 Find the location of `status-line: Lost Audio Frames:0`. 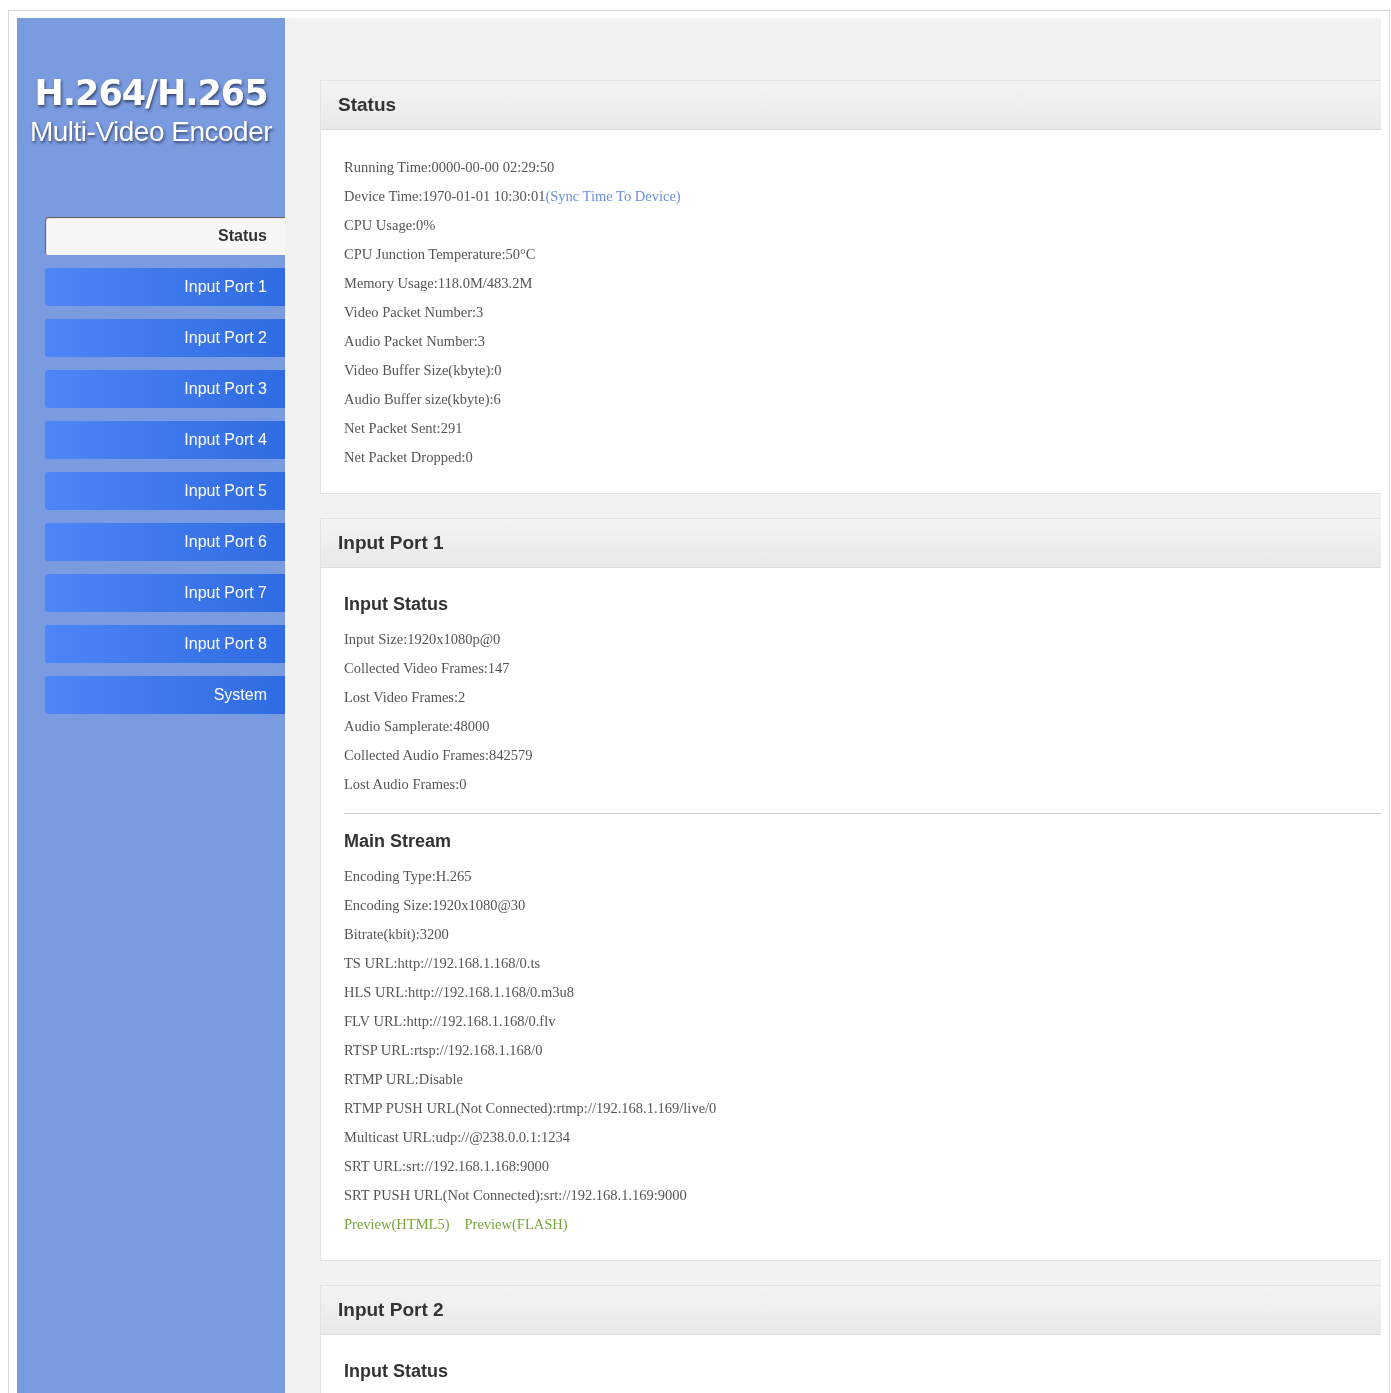

status-line: Lost Audio Frames:0 is located at coordinates (406, 784).